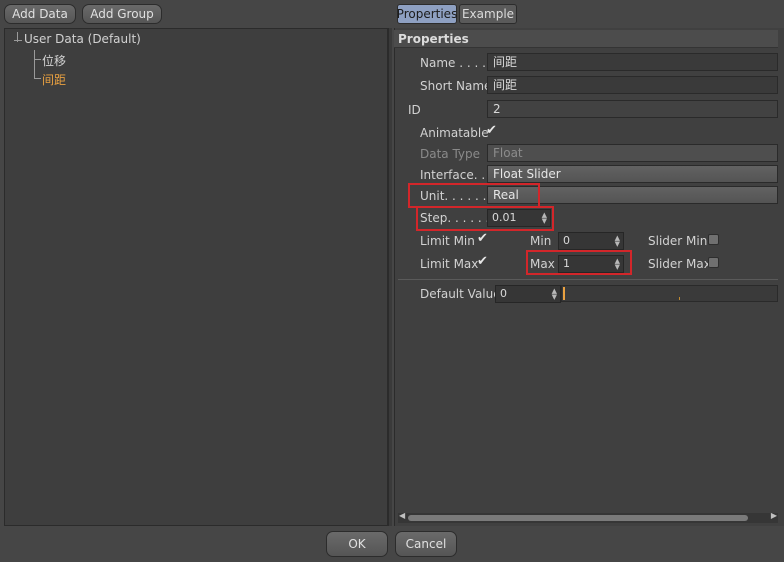 The height and width of the screenshot is (562, 784). What do you see at coordinates (390, 277) in the screenshot?
I see `tree-scrollbar` at bounding box center [390, 277].